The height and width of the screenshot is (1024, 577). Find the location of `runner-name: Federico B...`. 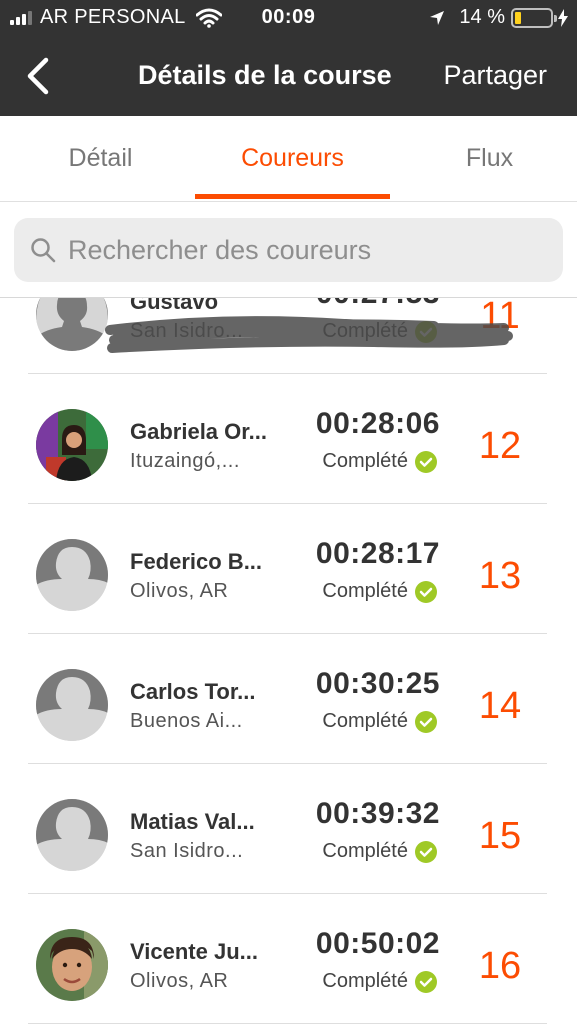

runner-name: Federico B... is located at coordinates (196, 561).